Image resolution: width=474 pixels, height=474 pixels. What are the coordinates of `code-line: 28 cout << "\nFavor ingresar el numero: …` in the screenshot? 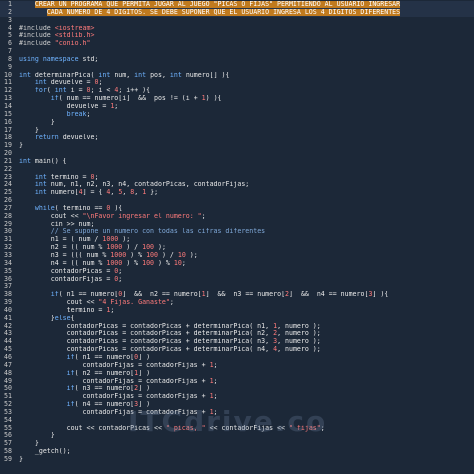 It's located at (237, 217).